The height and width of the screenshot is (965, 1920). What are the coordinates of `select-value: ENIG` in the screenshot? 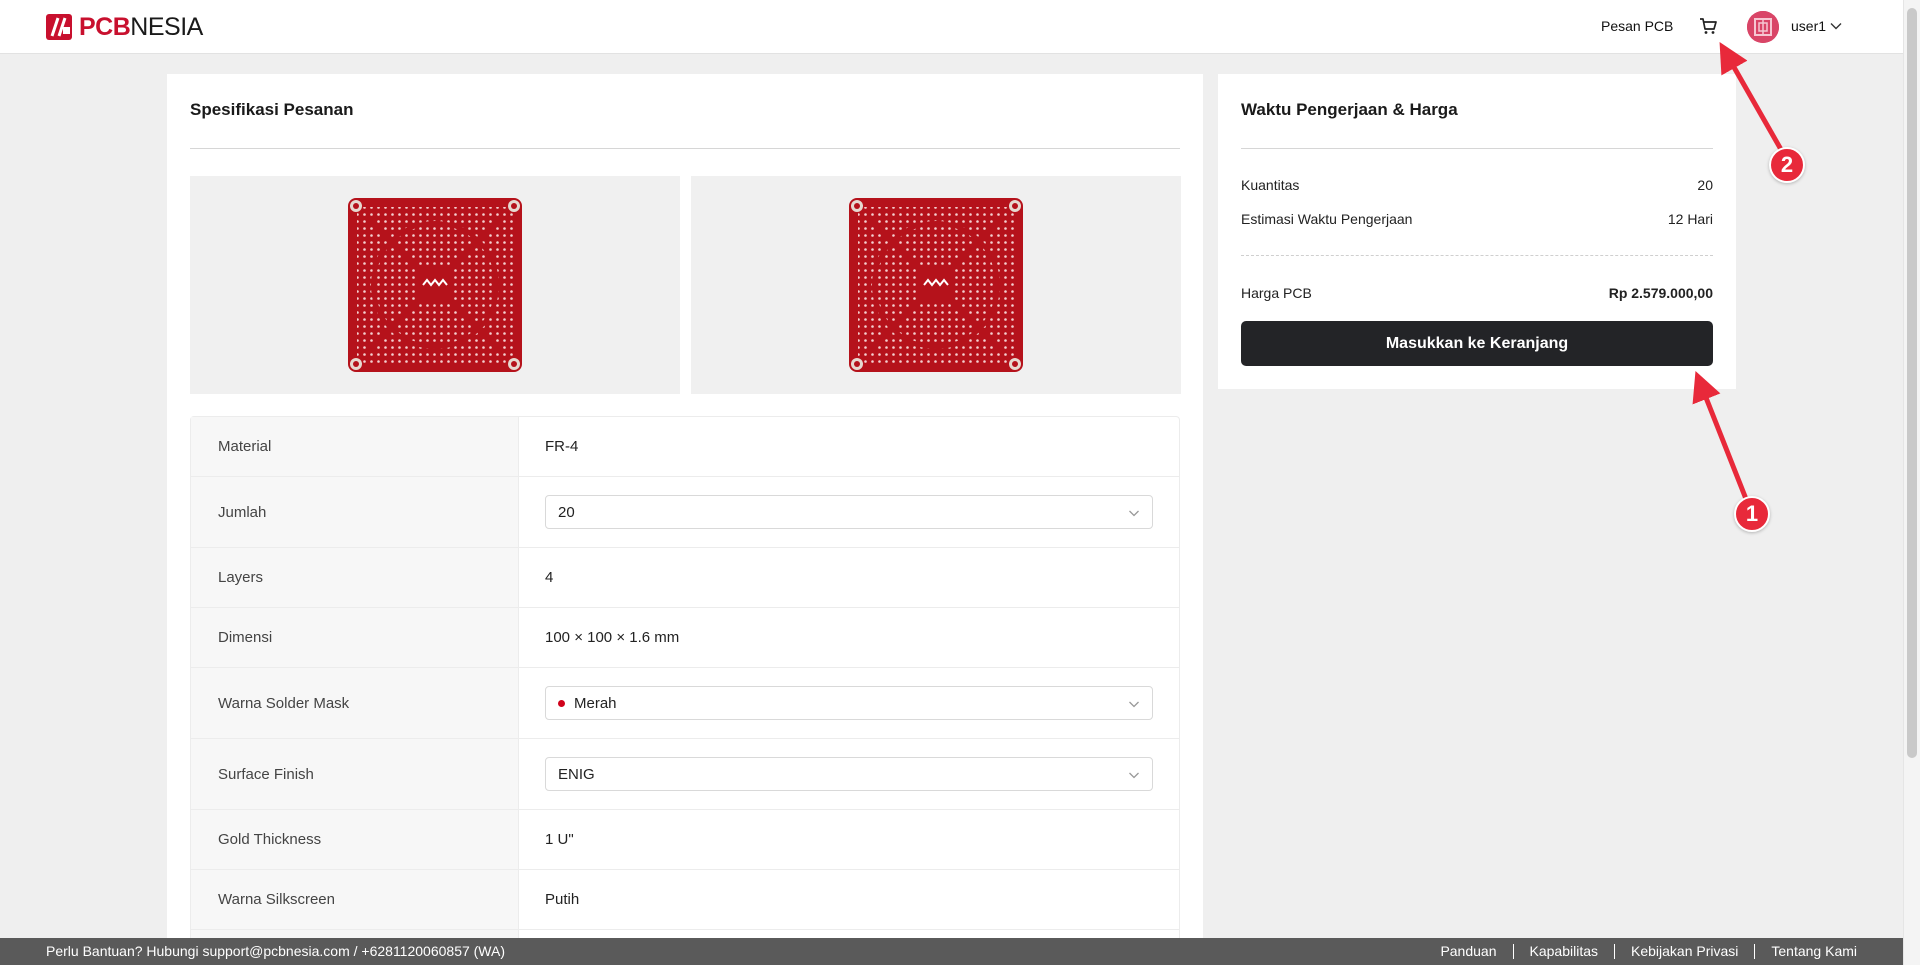 It's located at (576, 774).